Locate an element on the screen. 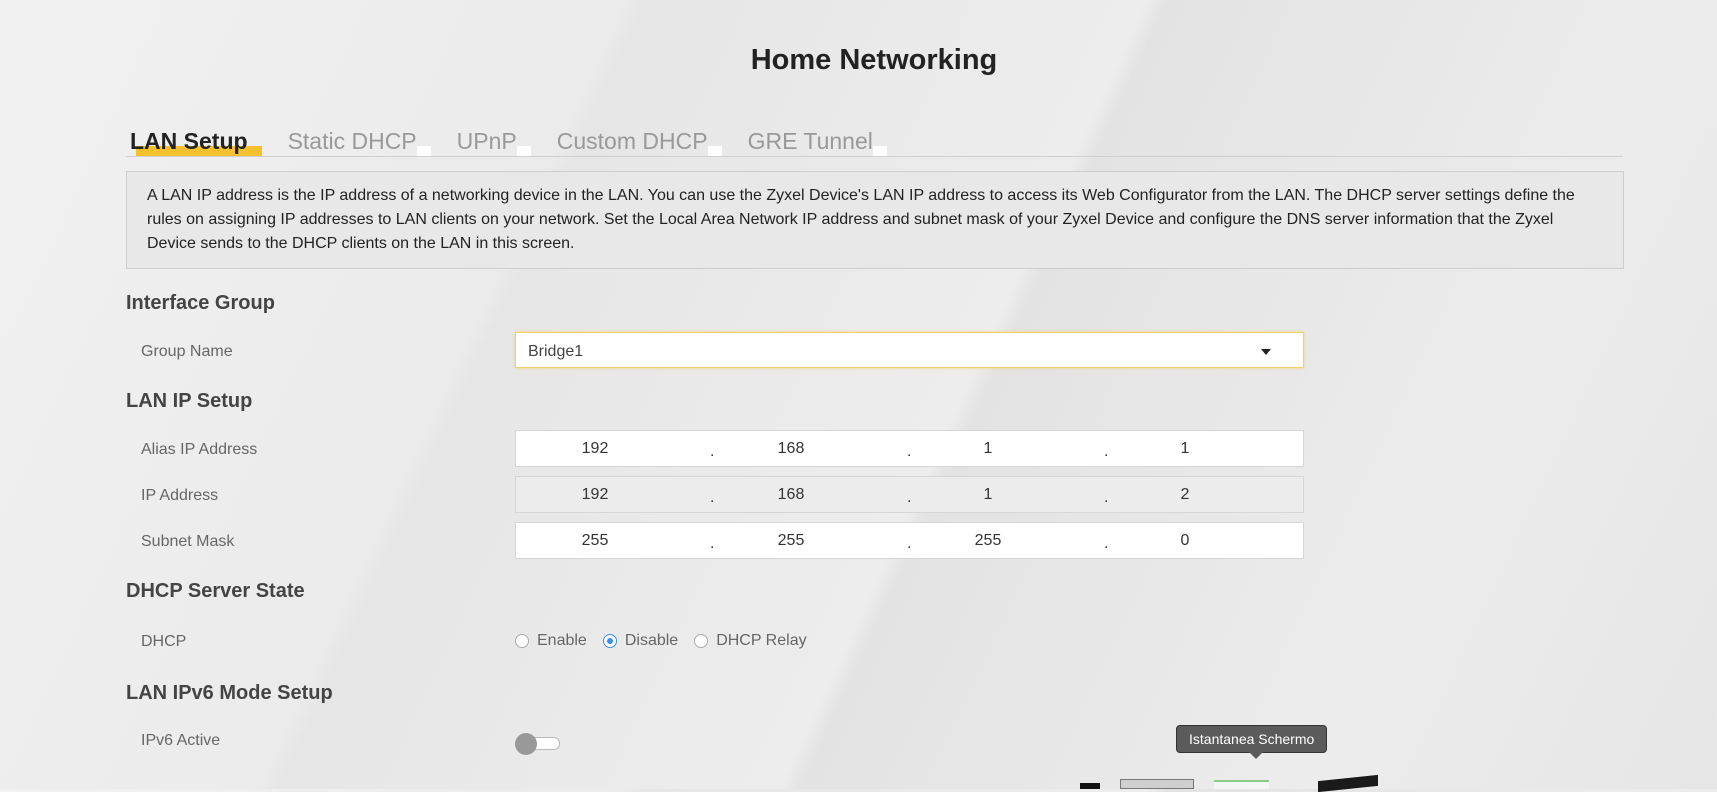 Image resolution: width=1717 pixels, height=792 pixels. tab-upnp: UPnP is located at coordinates (492, 142).